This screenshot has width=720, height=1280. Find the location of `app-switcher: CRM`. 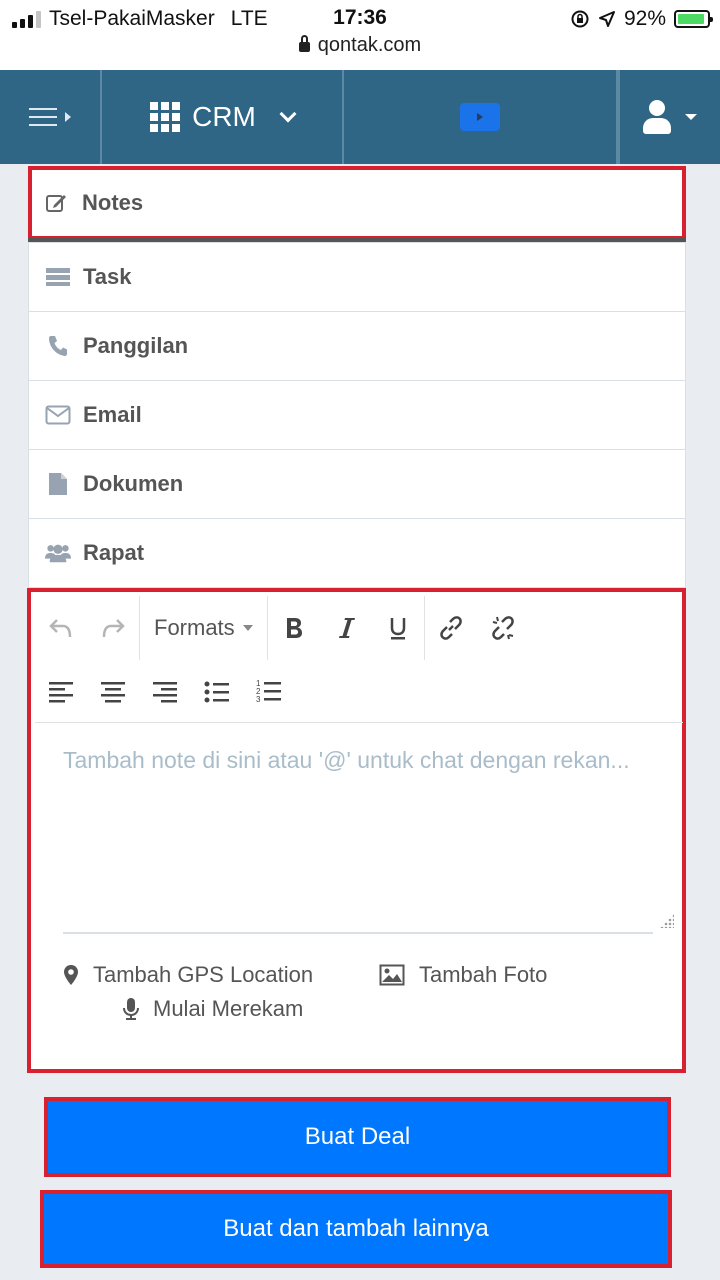

app-switcher: CRM is located at coordinates (223, 117).